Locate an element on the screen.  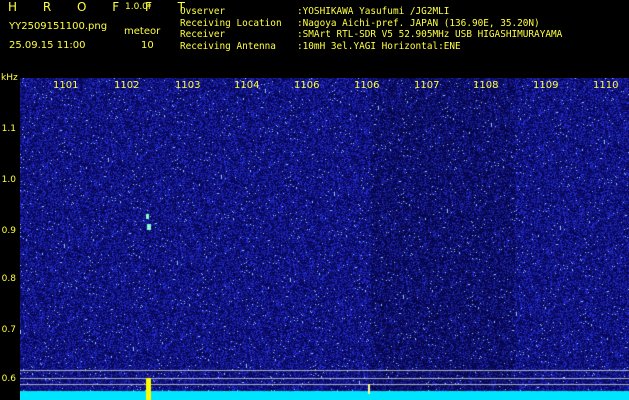
meteor-count: 10 is located at coordinates (147, 45).